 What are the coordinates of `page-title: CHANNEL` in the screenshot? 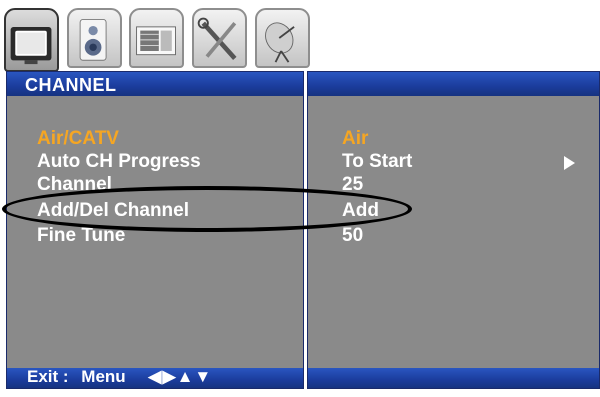 It's located at (71, 85).